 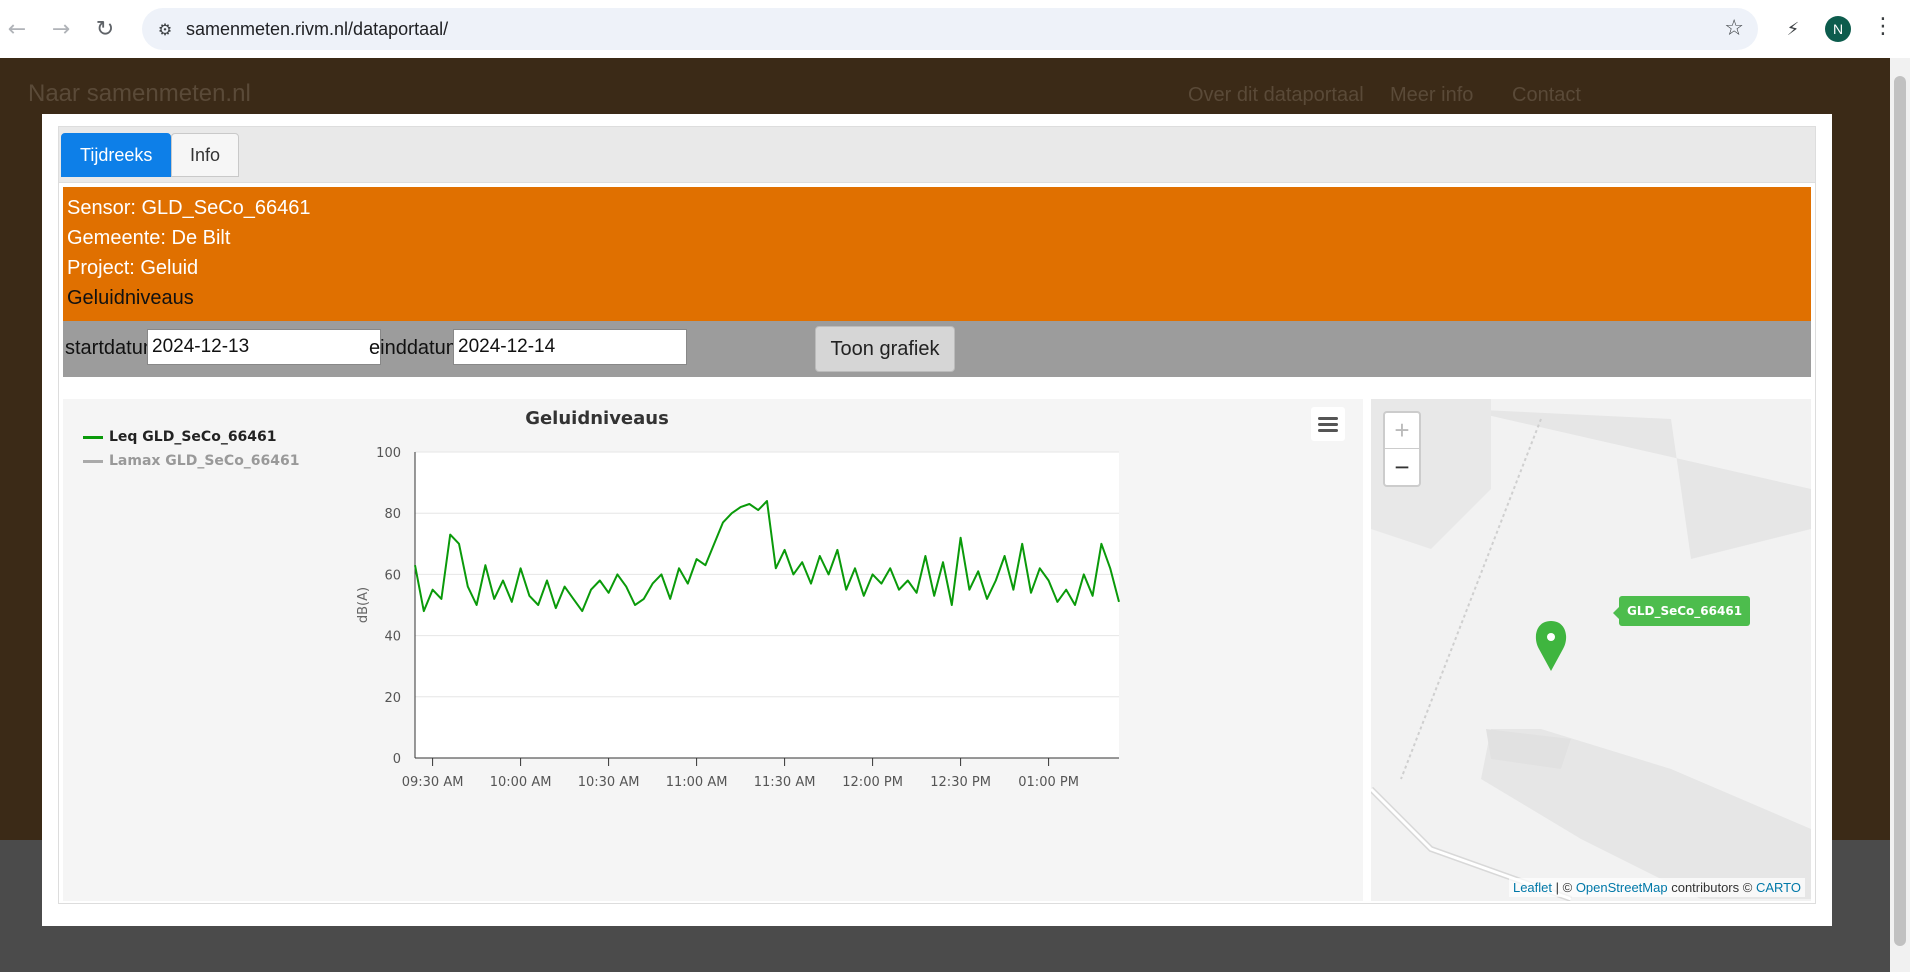 What do you see at coordinates (433, 782) in the screenshot?
I see `x-tick-label: 09:30 AM` at bounding box center [433, 782].